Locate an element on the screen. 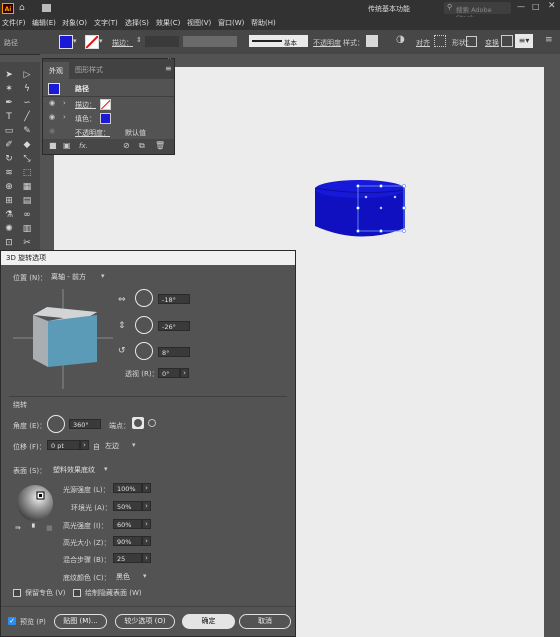 The width and height of the screenshot is (560, 637). line-tool-icon: ╱ is located at coordinates (27, 117).